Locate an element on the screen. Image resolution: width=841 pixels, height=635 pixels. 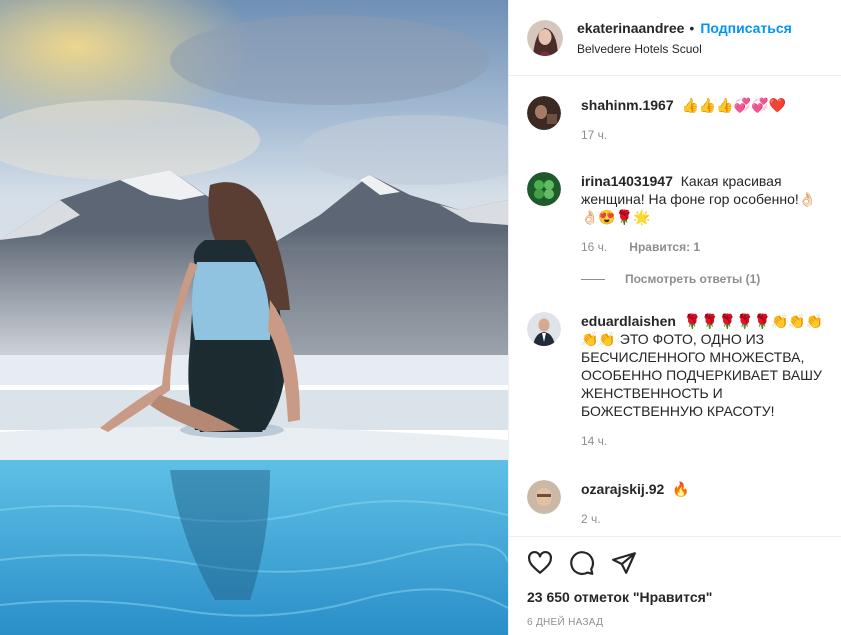
comment-item: ozarajskij.92 🔥 2 ч. is located at coordinates (679, 504).